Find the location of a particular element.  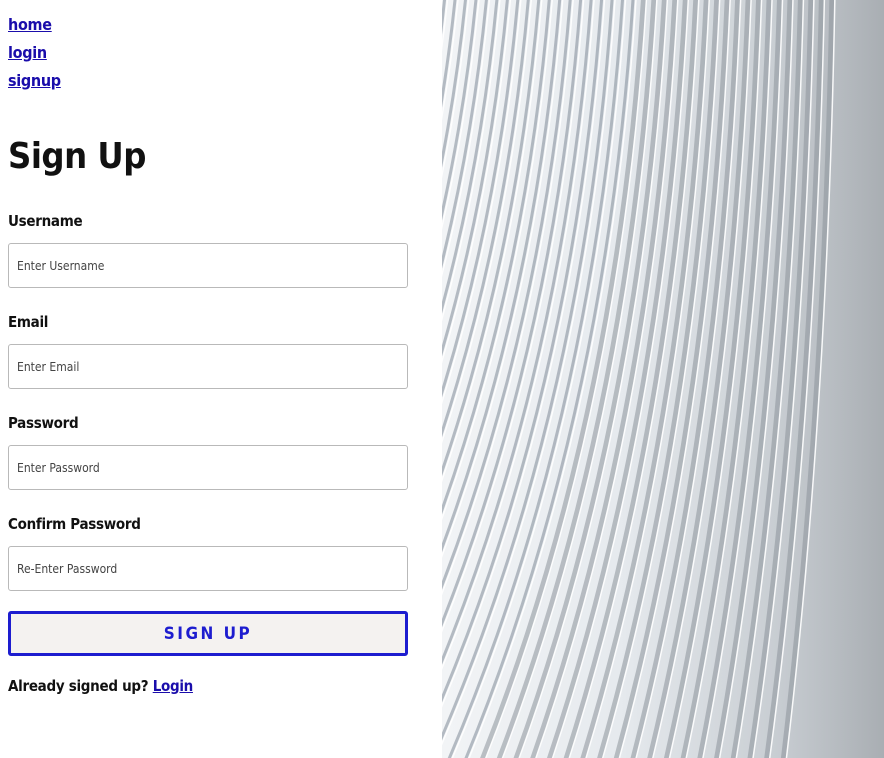

username-label: Username is located at coordinates (45, 221).